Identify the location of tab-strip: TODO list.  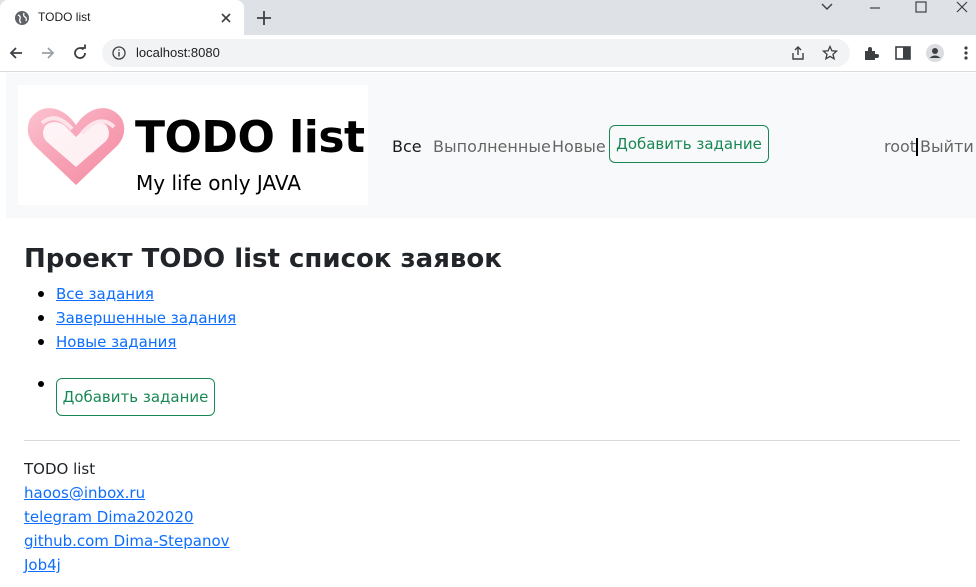
(488, 17).